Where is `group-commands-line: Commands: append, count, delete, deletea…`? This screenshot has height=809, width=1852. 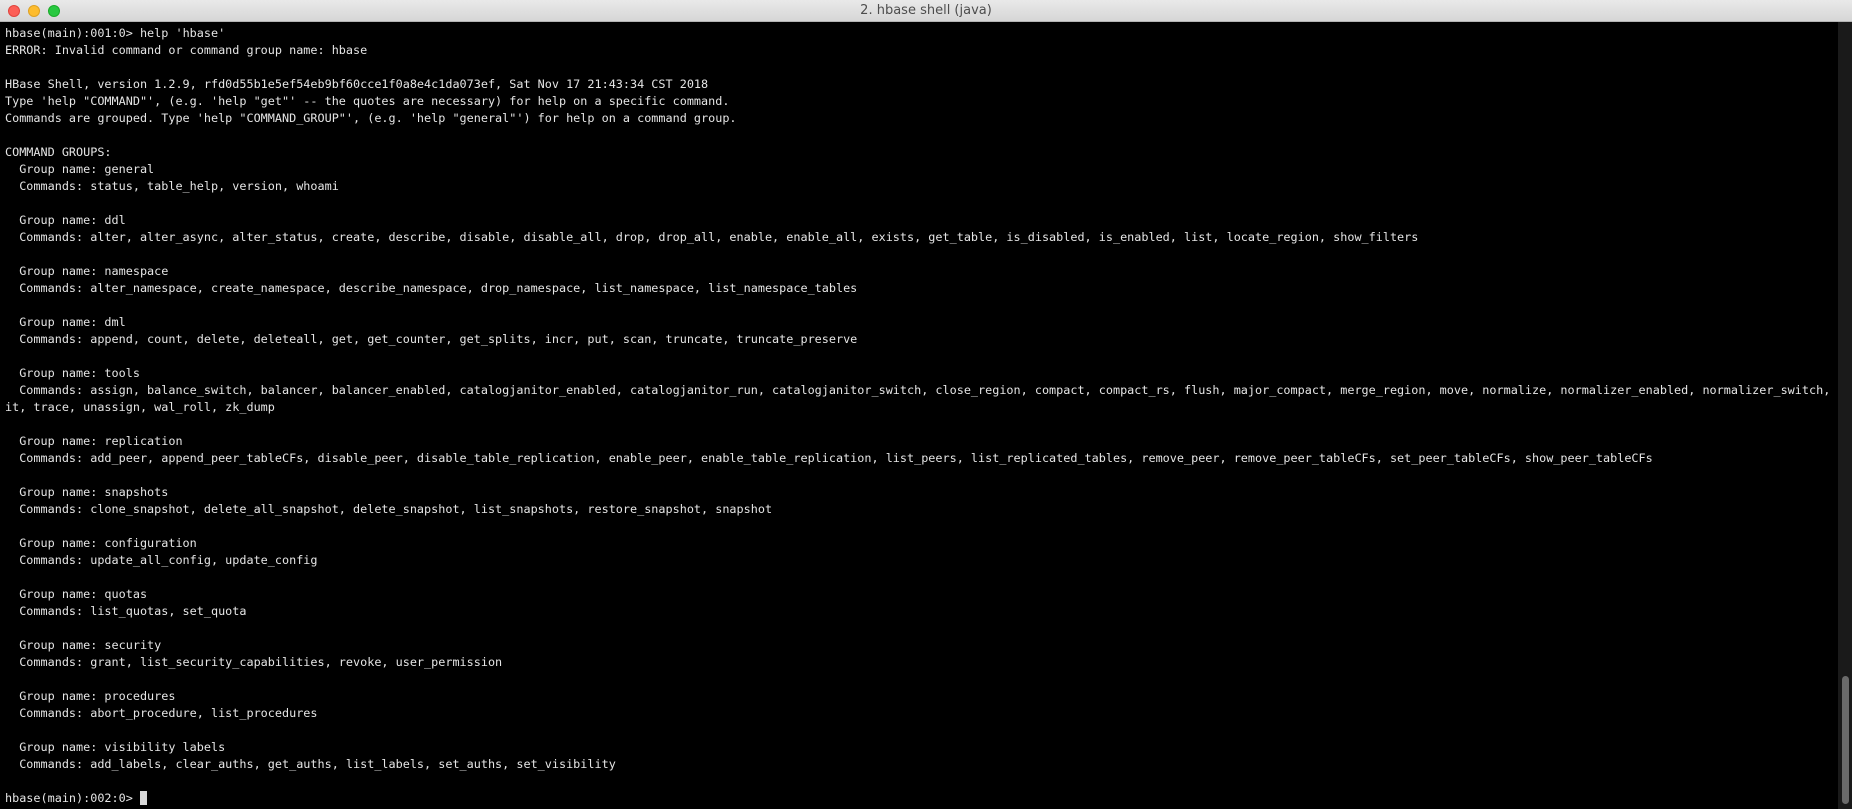
group-commands-line: Commands: append, count, delete, deletea… is located at coordinates (431, 339).